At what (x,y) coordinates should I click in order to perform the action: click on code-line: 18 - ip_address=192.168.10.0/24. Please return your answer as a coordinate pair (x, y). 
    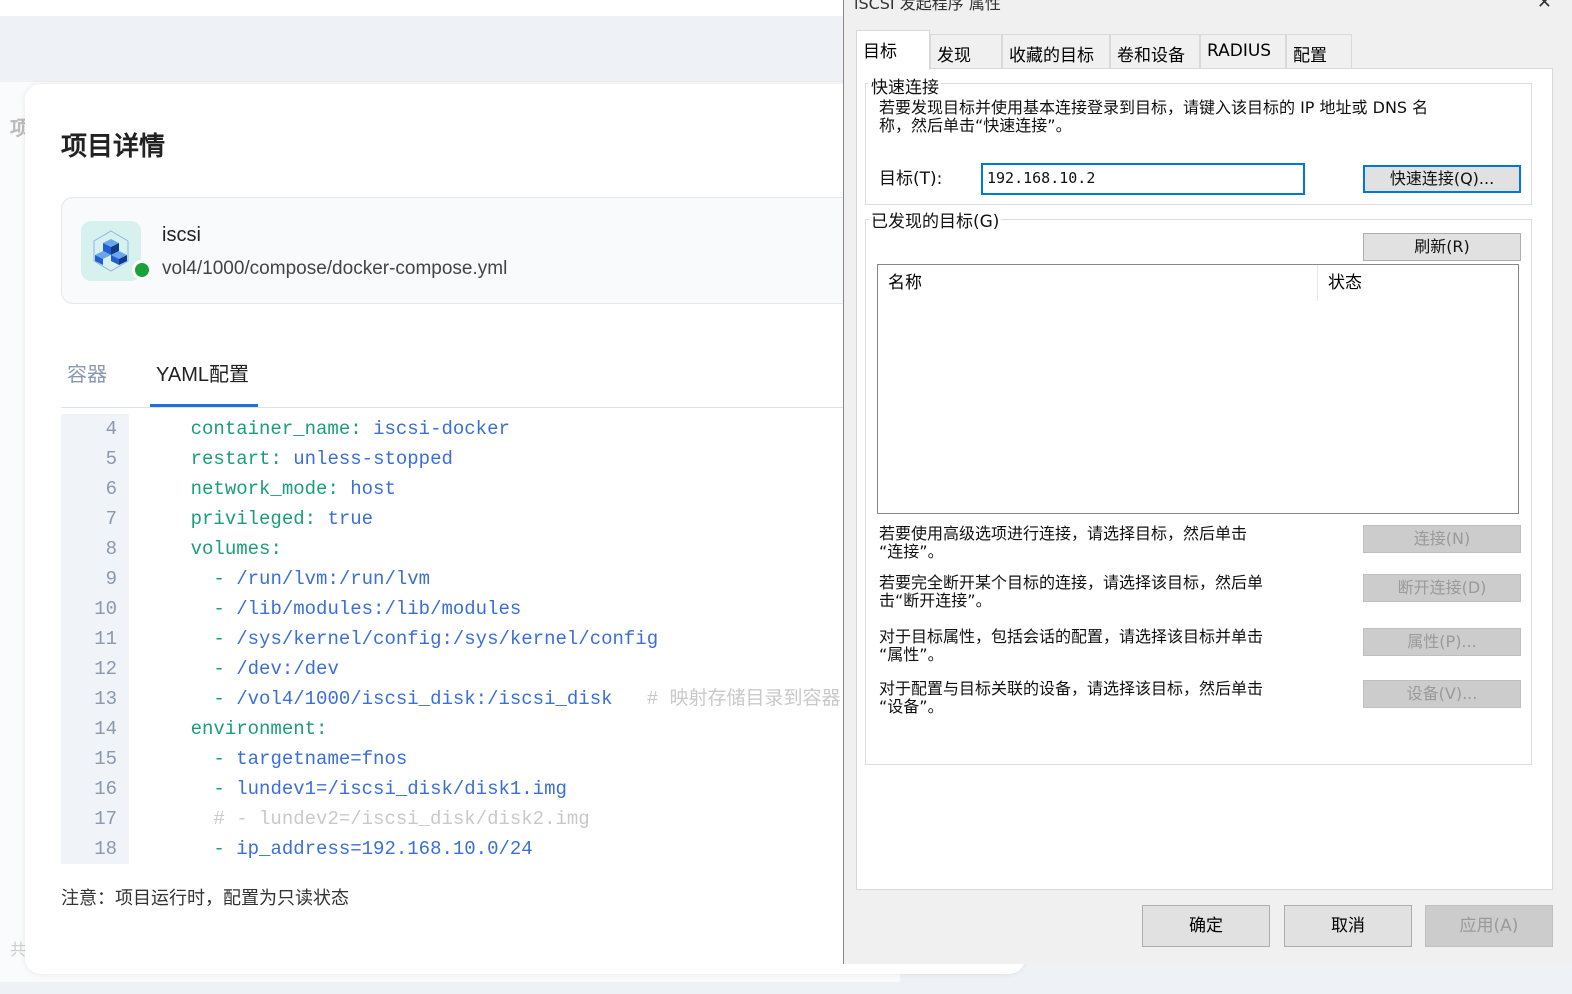
    Looking at the image, I should click on (297, 849).